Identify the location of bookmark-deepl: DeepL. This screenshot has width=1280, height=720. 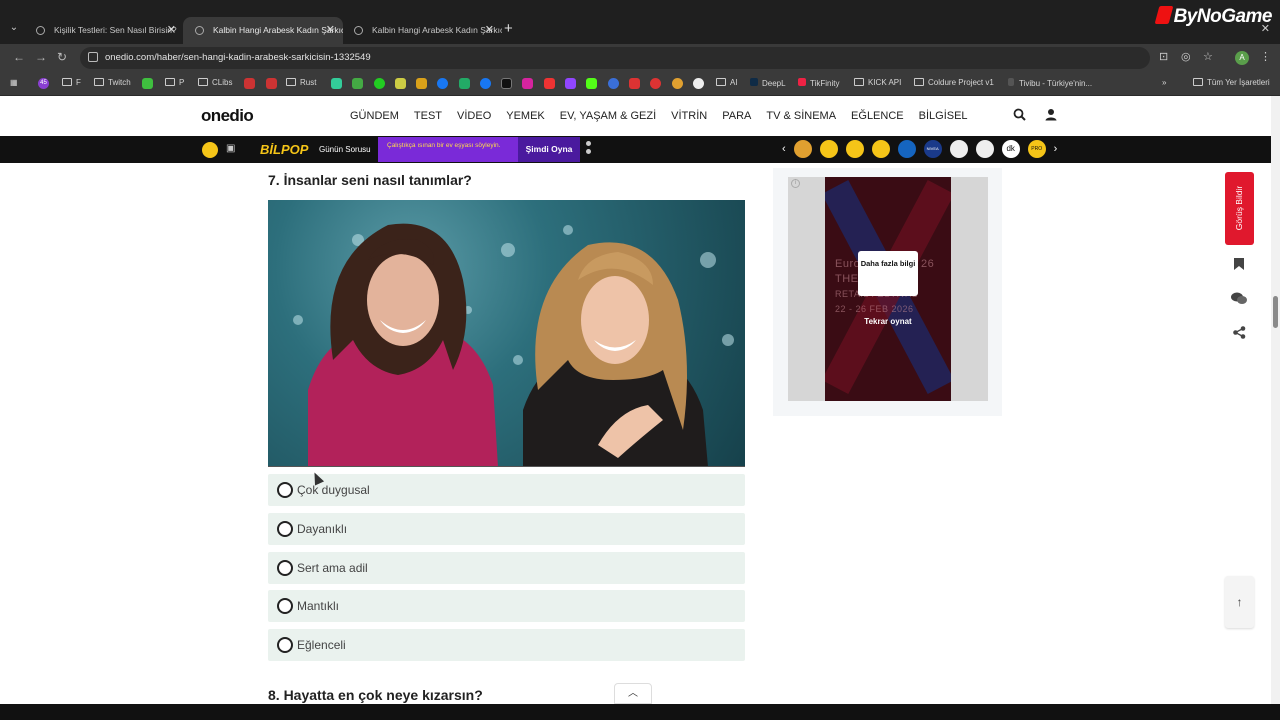
(768, 83).